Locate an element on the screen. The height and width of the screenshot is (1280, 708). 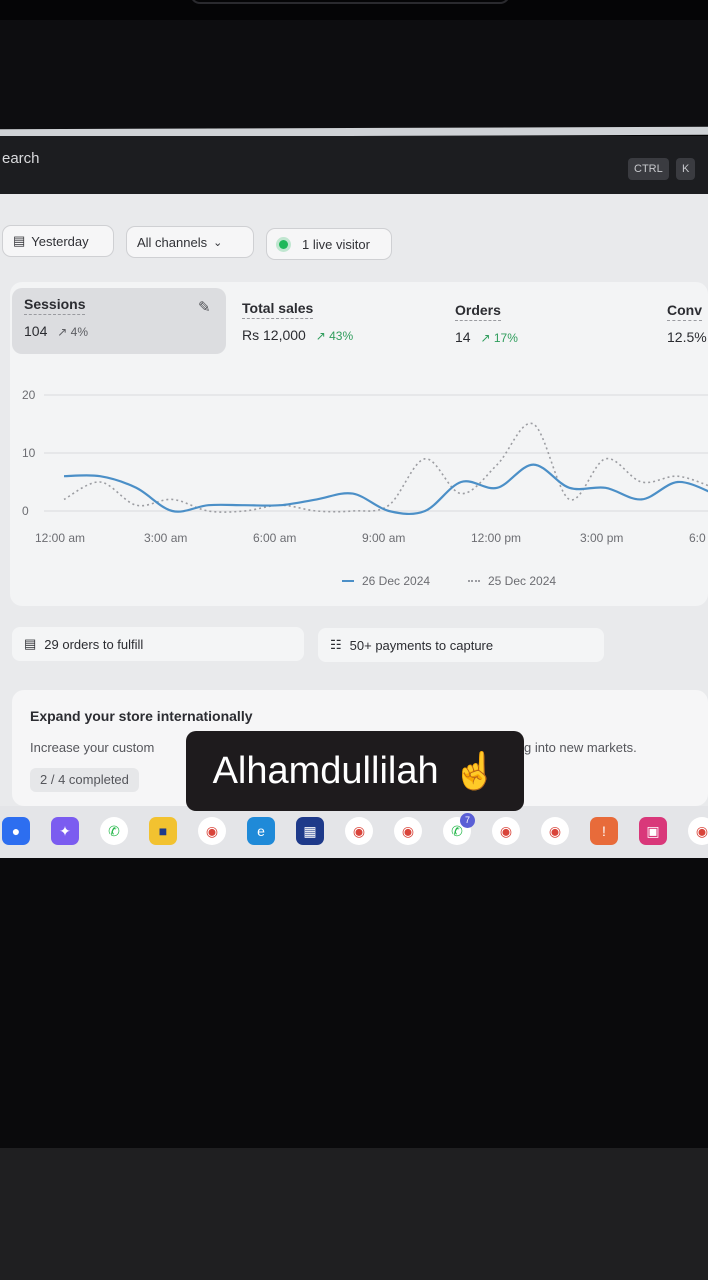
legend-label-previous: 25 Dec 2024 is located at coordinates (522, 581).